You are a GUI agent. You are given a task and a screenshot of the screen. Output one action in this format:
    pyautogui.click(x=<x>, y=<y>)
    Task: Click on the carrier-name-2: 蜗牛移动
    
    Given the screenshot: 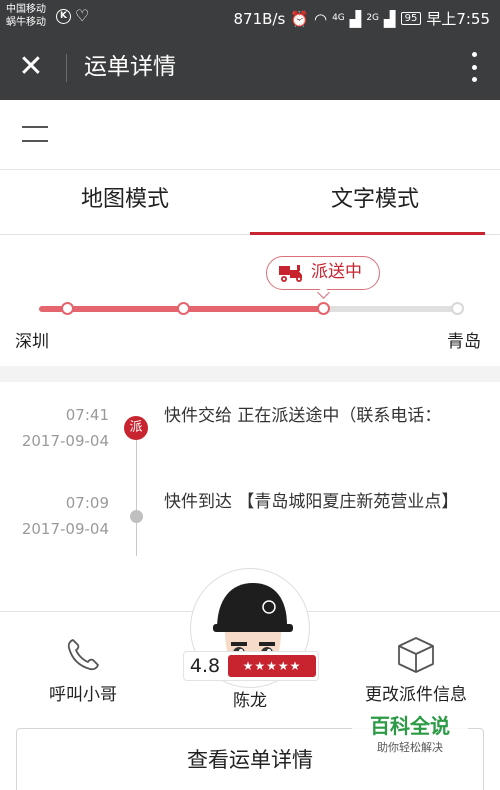 What is the action you would take?
    pyautogui.click(x=26, y=22)
    